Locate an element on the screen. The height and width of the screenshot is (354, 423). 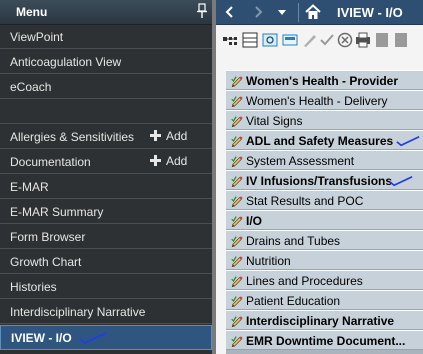
band-patient-education: Patient Education is located at coordinates (324, 300).